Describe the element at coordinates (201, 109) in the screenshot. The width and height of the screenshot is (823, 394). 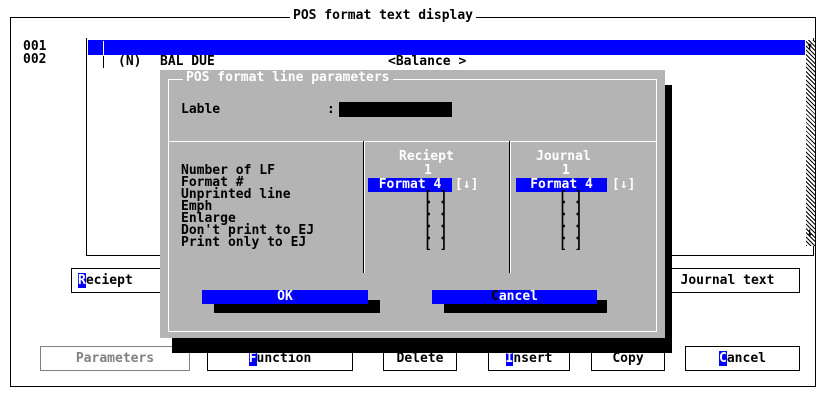
I see `label-caption: Lable` at that location.